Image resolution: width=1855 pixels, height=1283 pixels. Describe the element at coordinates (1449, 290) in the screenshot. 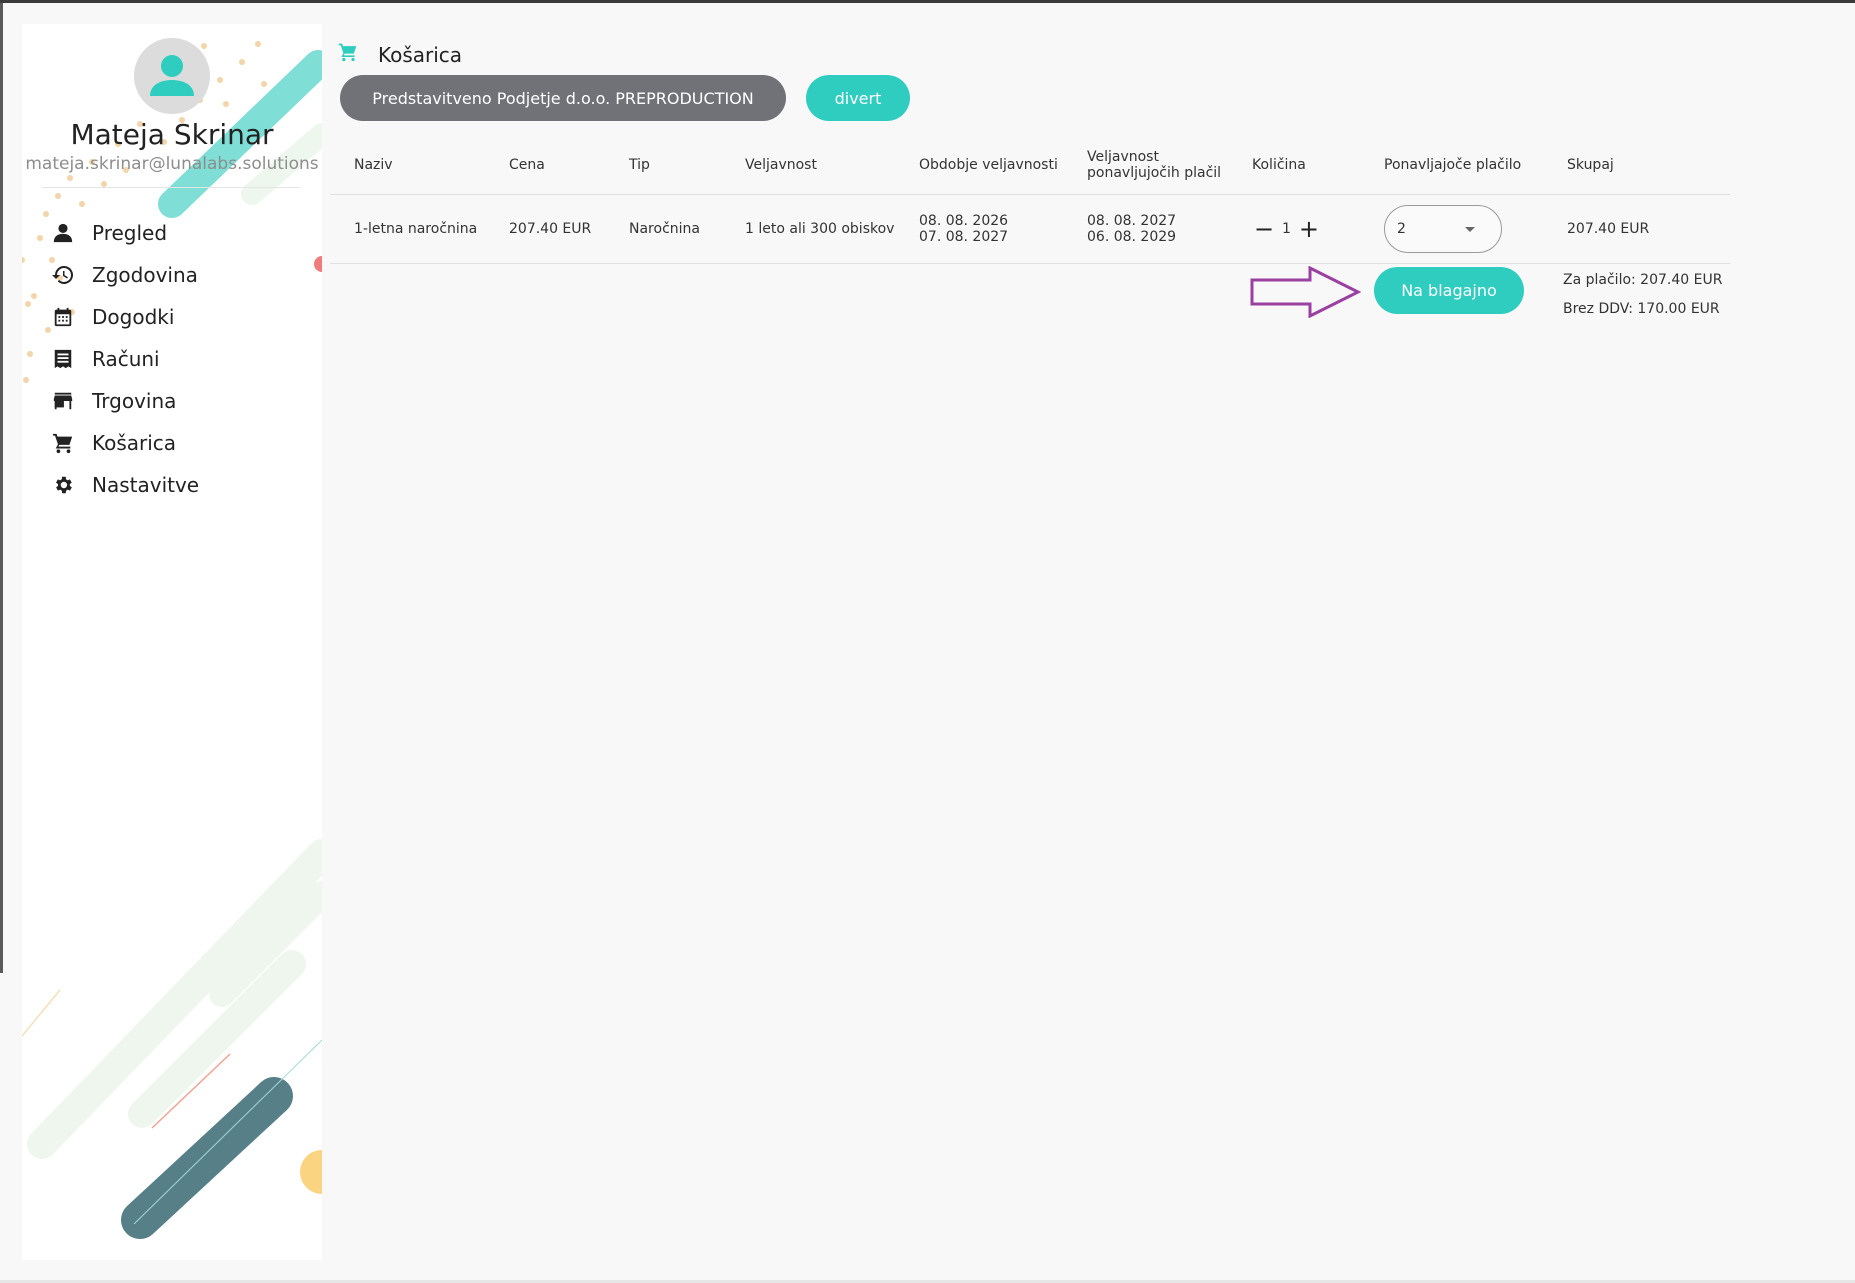

I see `checkout-button: Na blagajno` at that location.